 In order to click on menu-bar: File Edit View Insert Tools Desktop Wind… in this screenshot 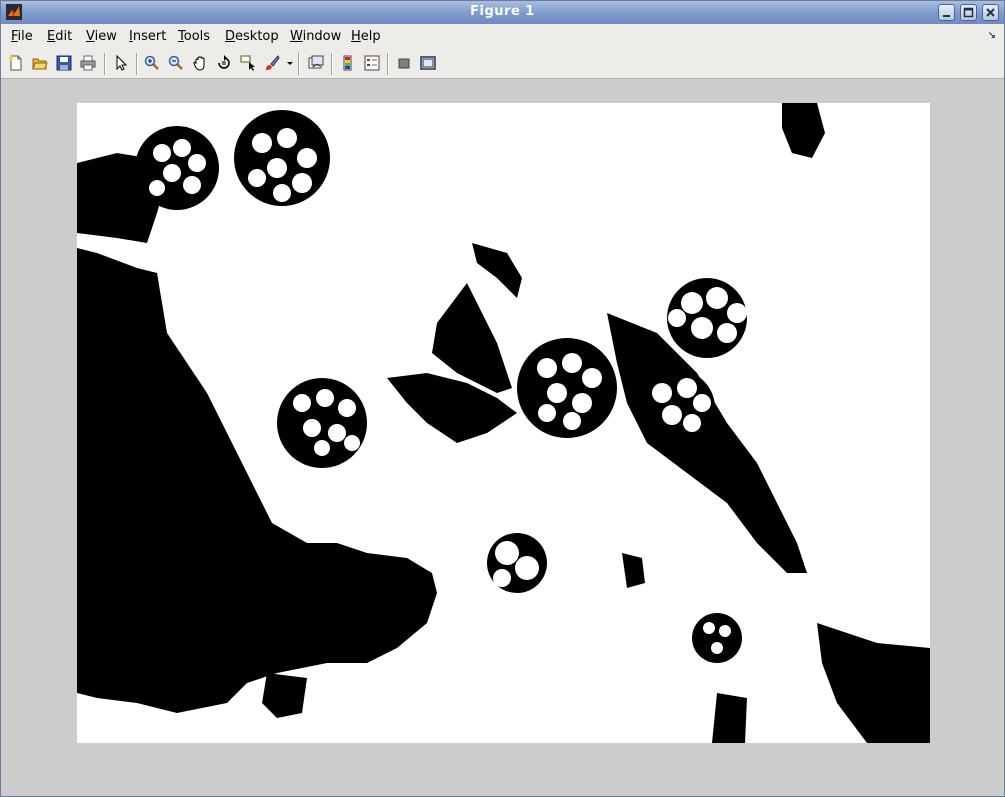, I will do `click(502, 36)`.